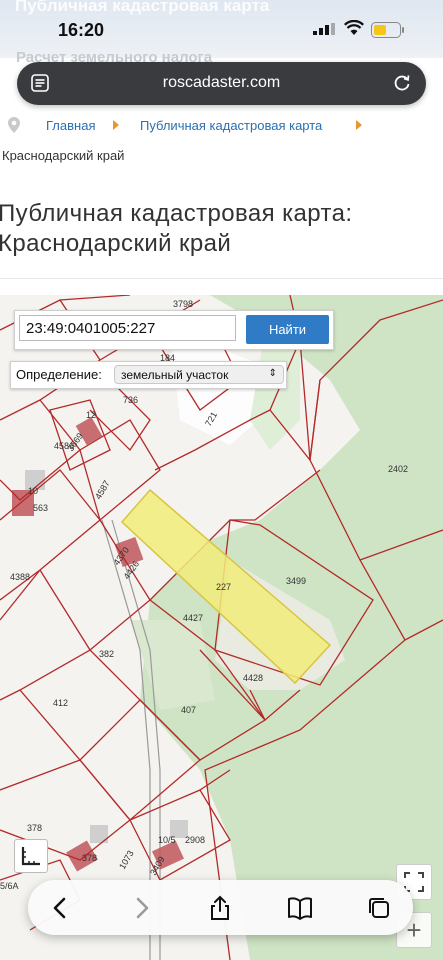 The width and height of the screenshot is (443, 960). What do you see at coordinates (20, 577) in the screenshot?
I see `parcel-label: 4388` at bounding box center [20, 577].